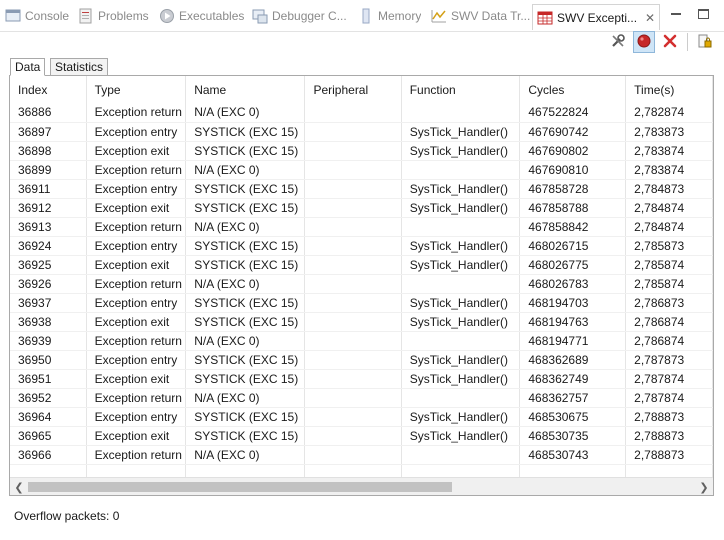 The width and height of the screenshot is (724, 540). I want to click on cell-index: 36938, so click(48, 322).